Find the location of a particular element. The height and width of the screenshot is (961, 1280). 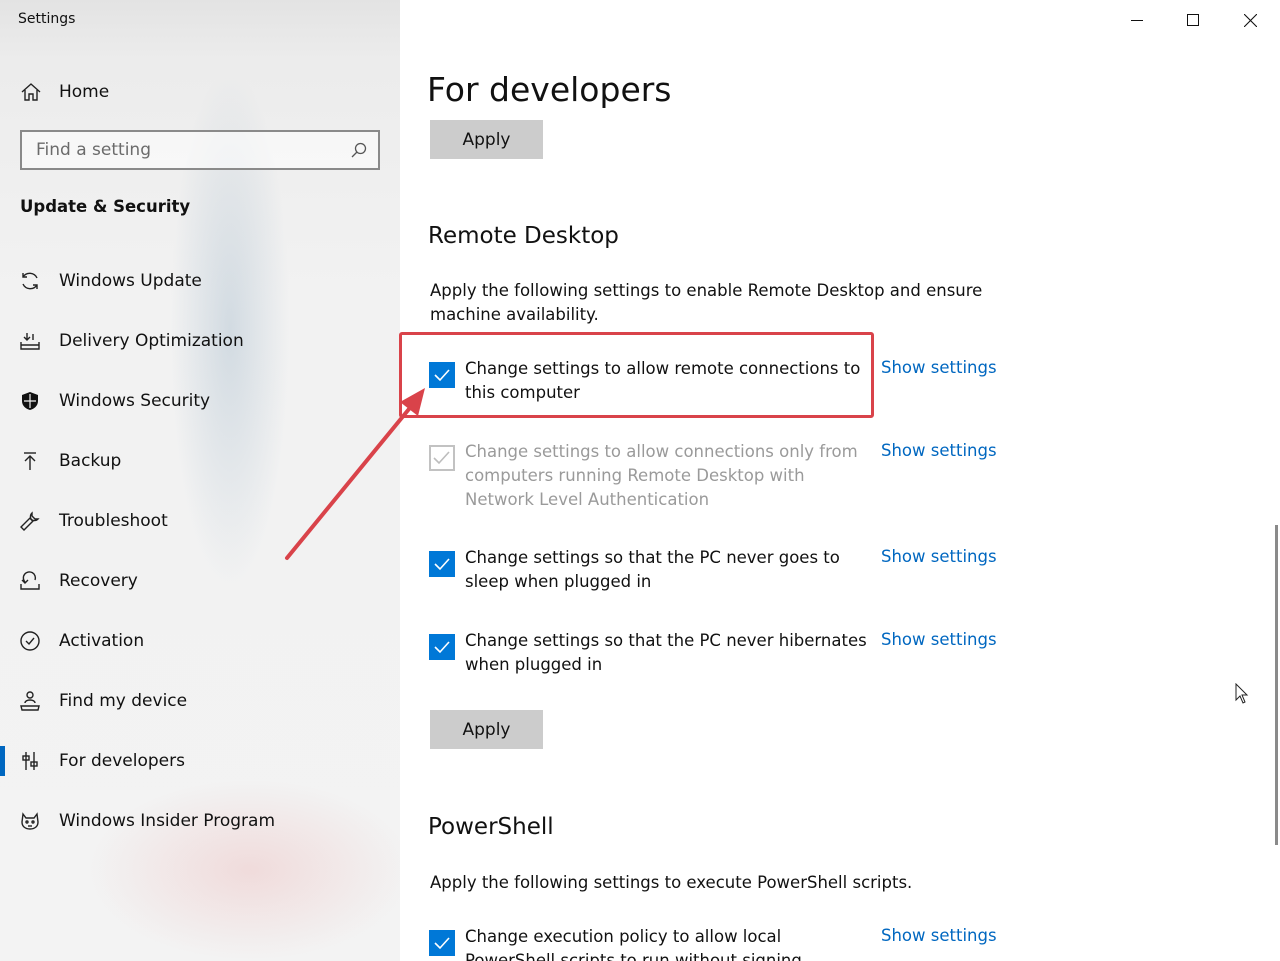

backup-arrow-icon is located at coordinates (30, 461).